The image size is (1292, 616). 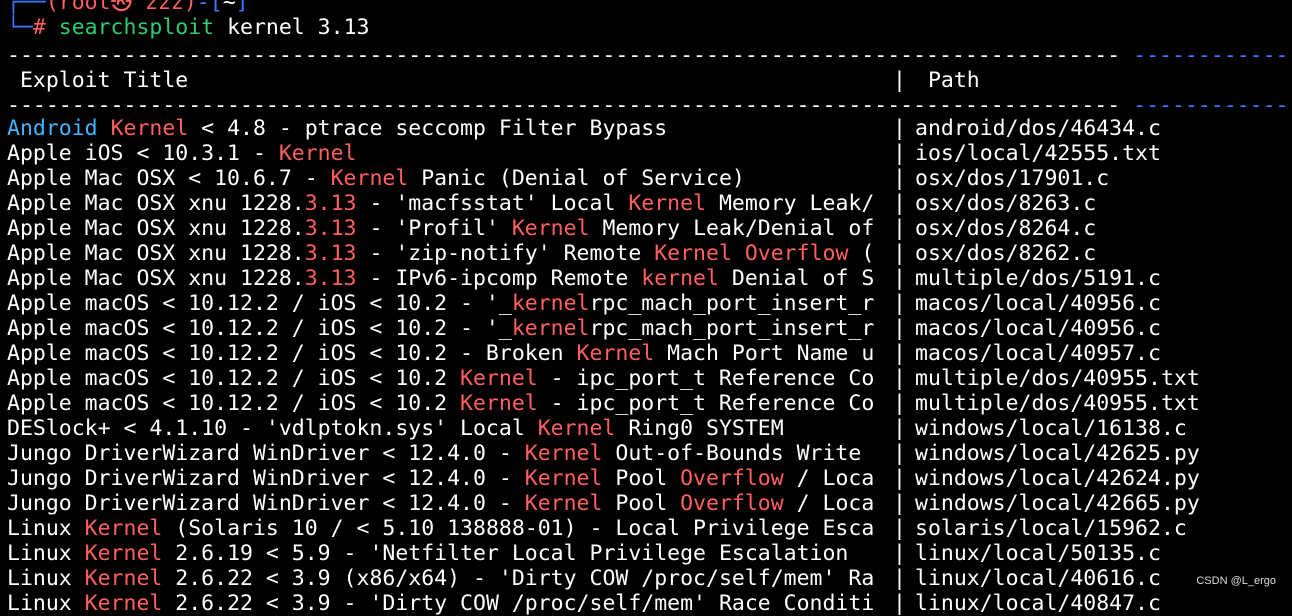 What do you see at coordinates (1038, 578) in the screenshot?
I see `exploit-path: linux/local/40616.c` at bounding box center [1038, 578].